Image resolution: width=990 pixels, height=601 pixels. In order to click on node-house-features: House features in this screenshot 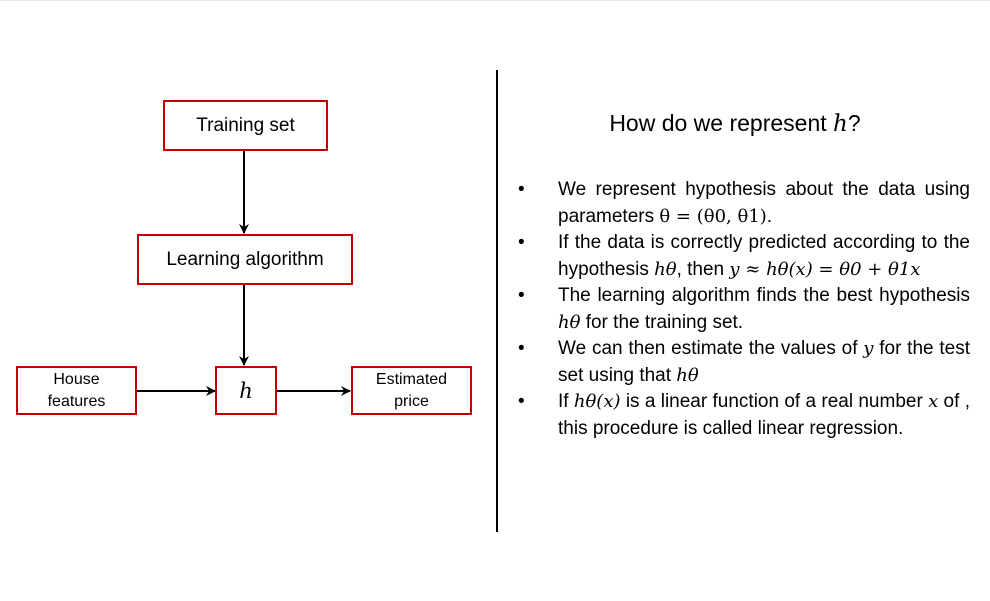, I will do `click(76, 390)`.